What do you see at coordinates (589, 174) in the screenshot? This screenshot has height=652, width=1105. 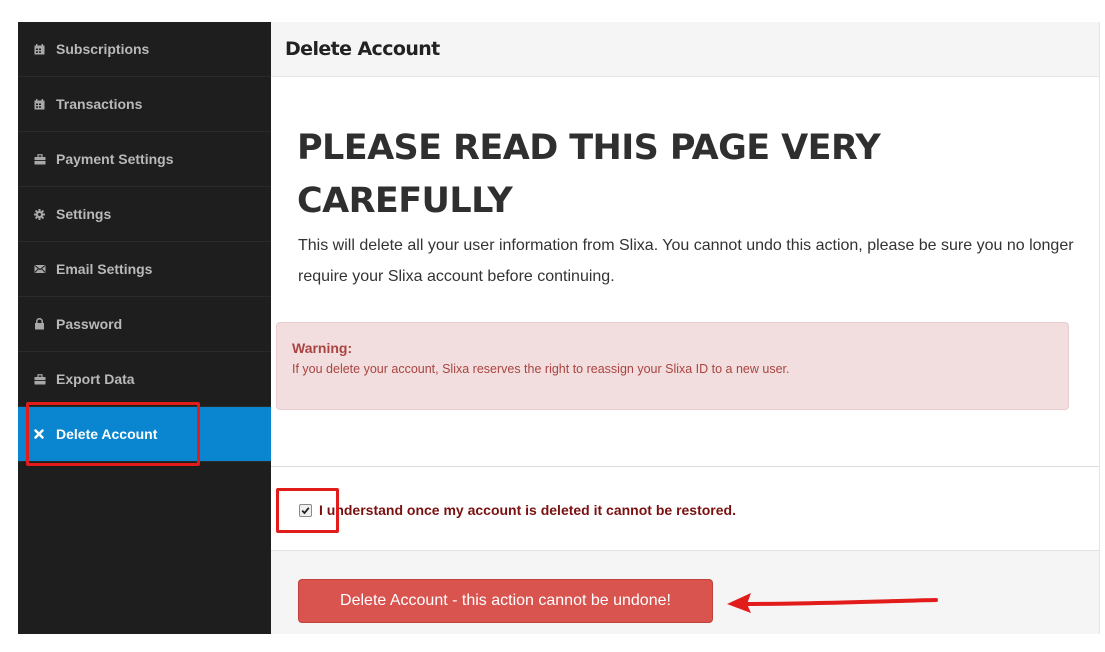 I see `page-heading: PLEASE READ THIS PAGE VERY CAREFULLY` at bounding box center [589, 174].